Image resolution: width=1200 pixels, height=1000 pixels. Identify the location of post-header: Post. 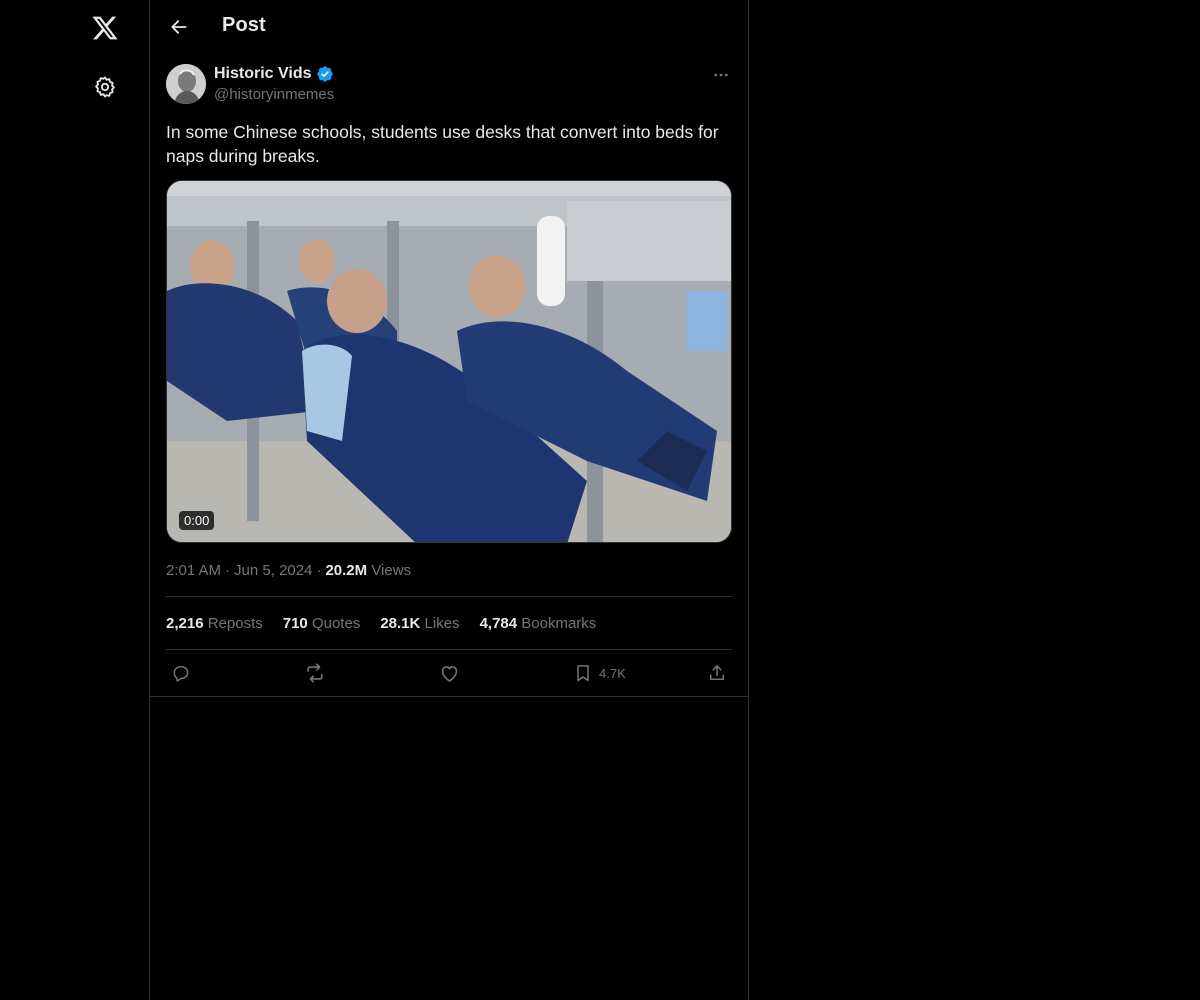
(449, 27).